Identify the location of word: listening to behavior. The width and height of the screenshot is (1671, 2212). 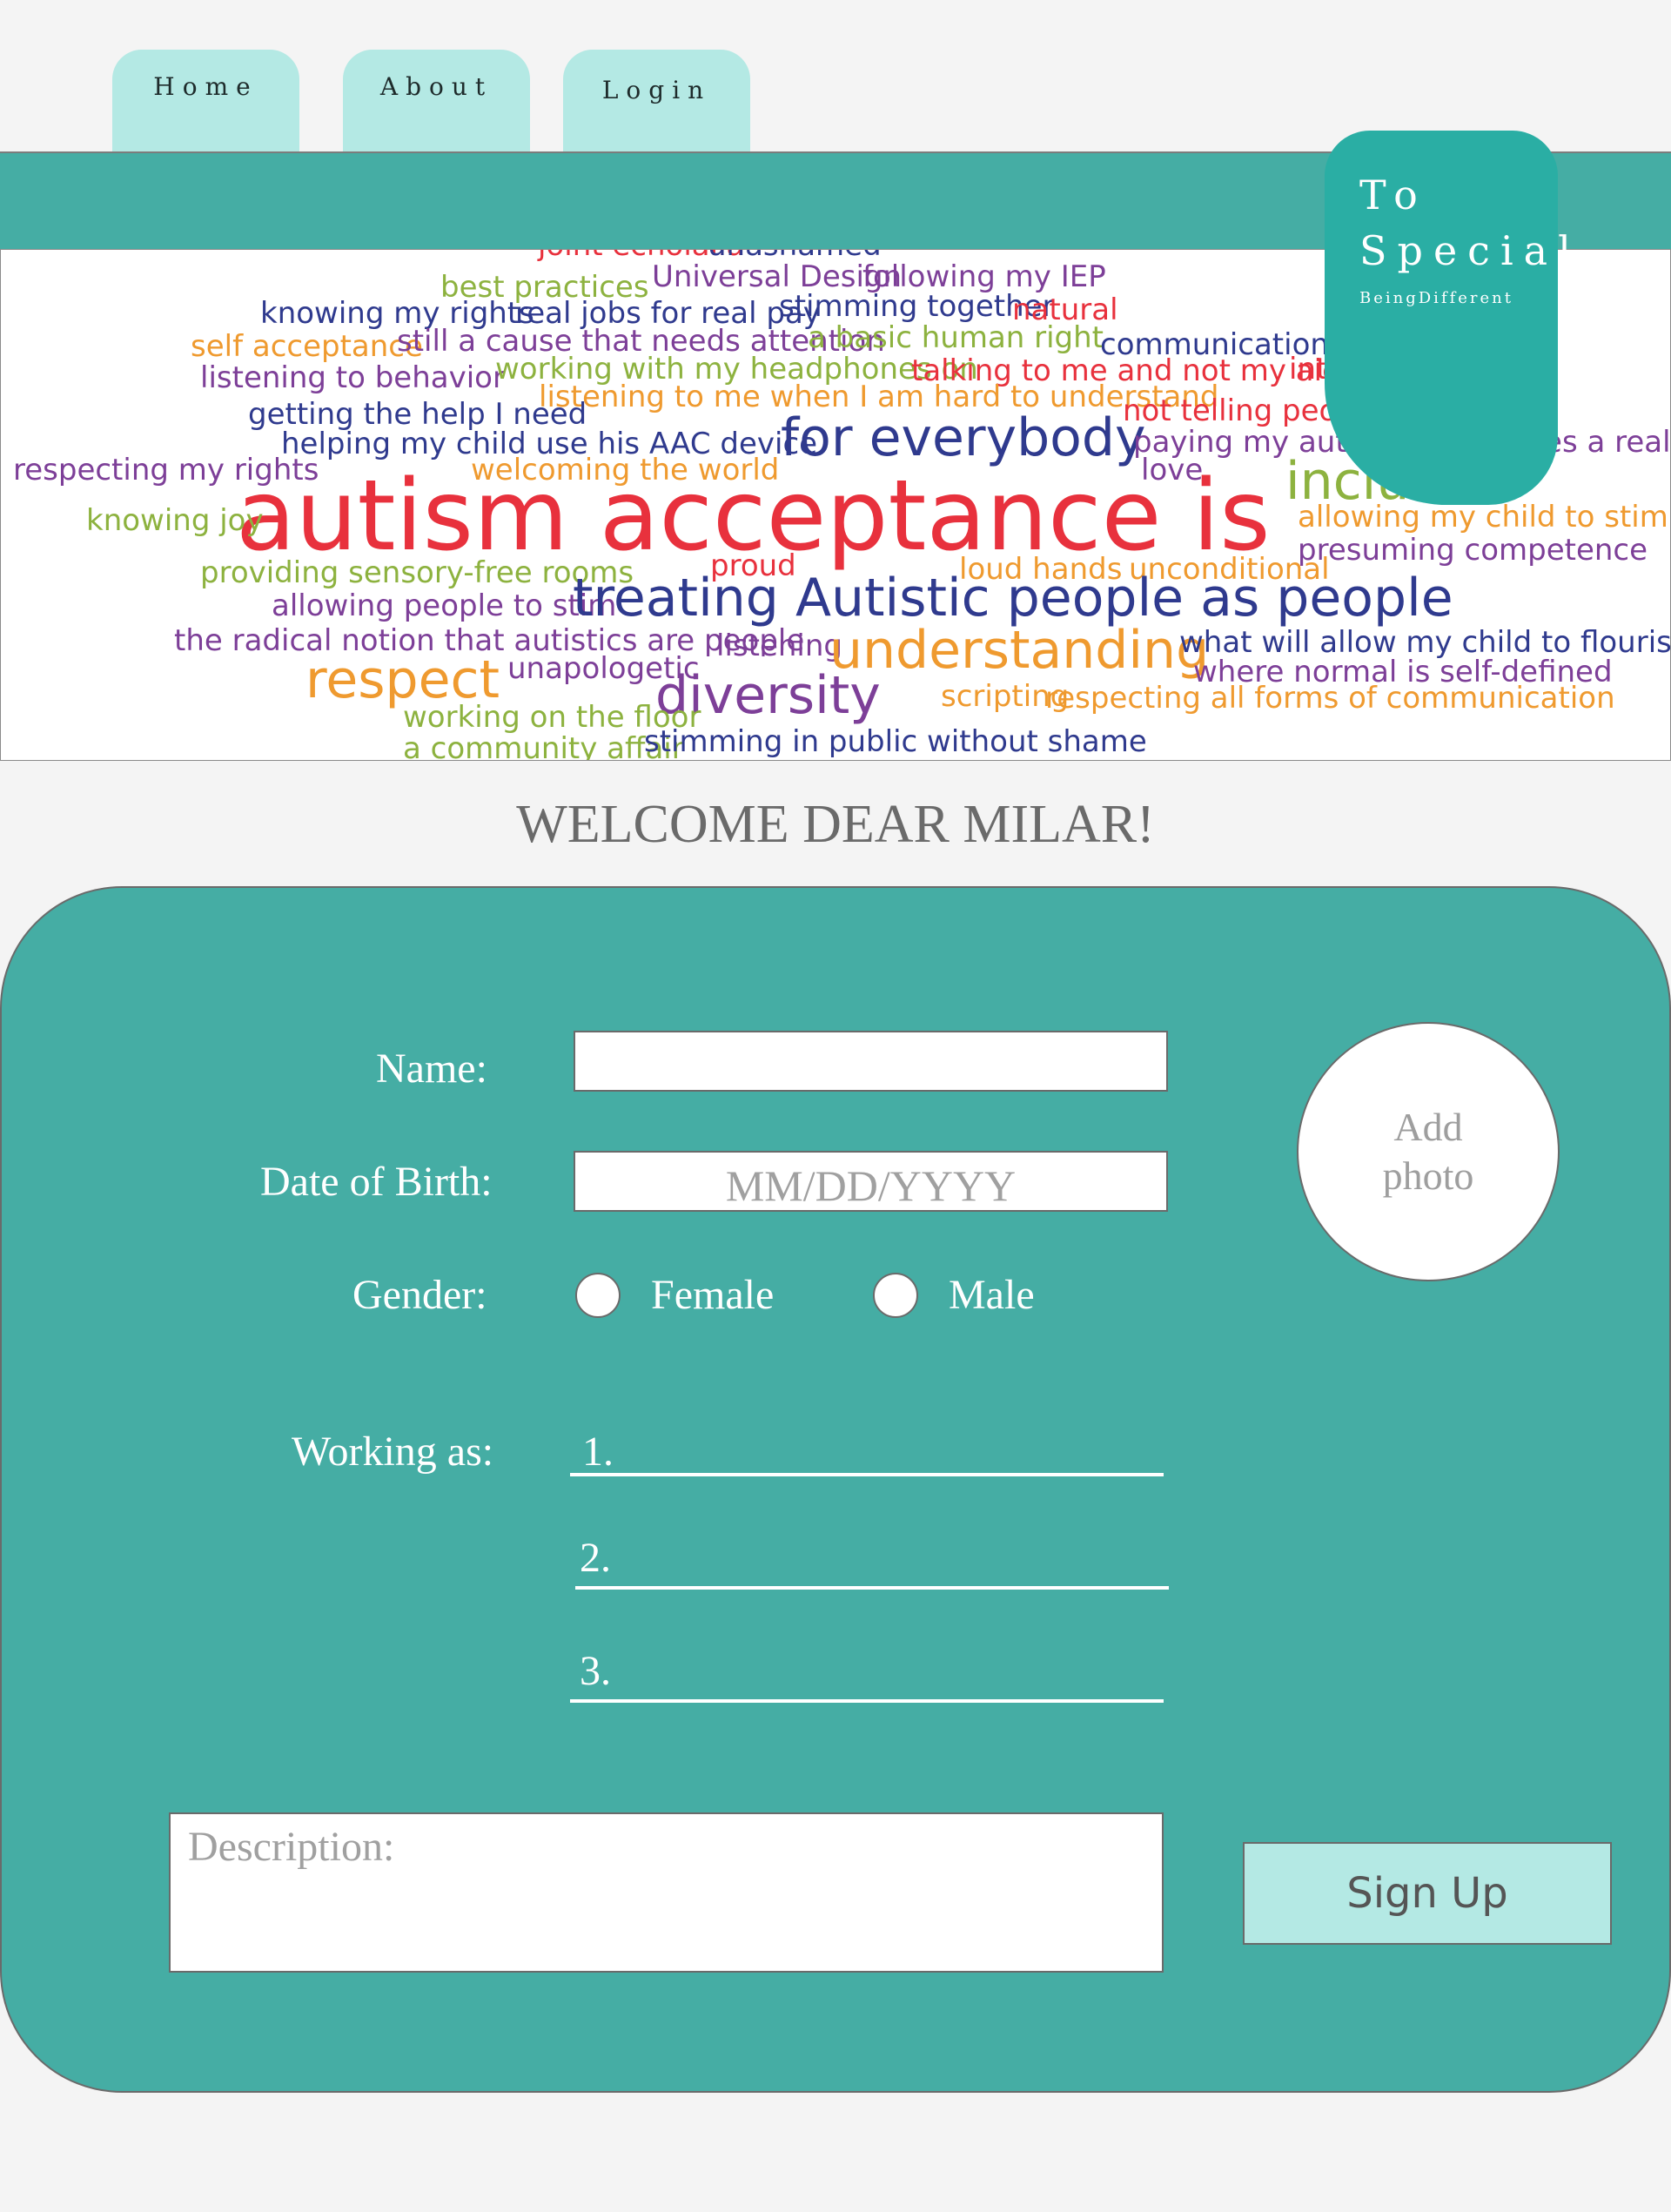
(352, 377).